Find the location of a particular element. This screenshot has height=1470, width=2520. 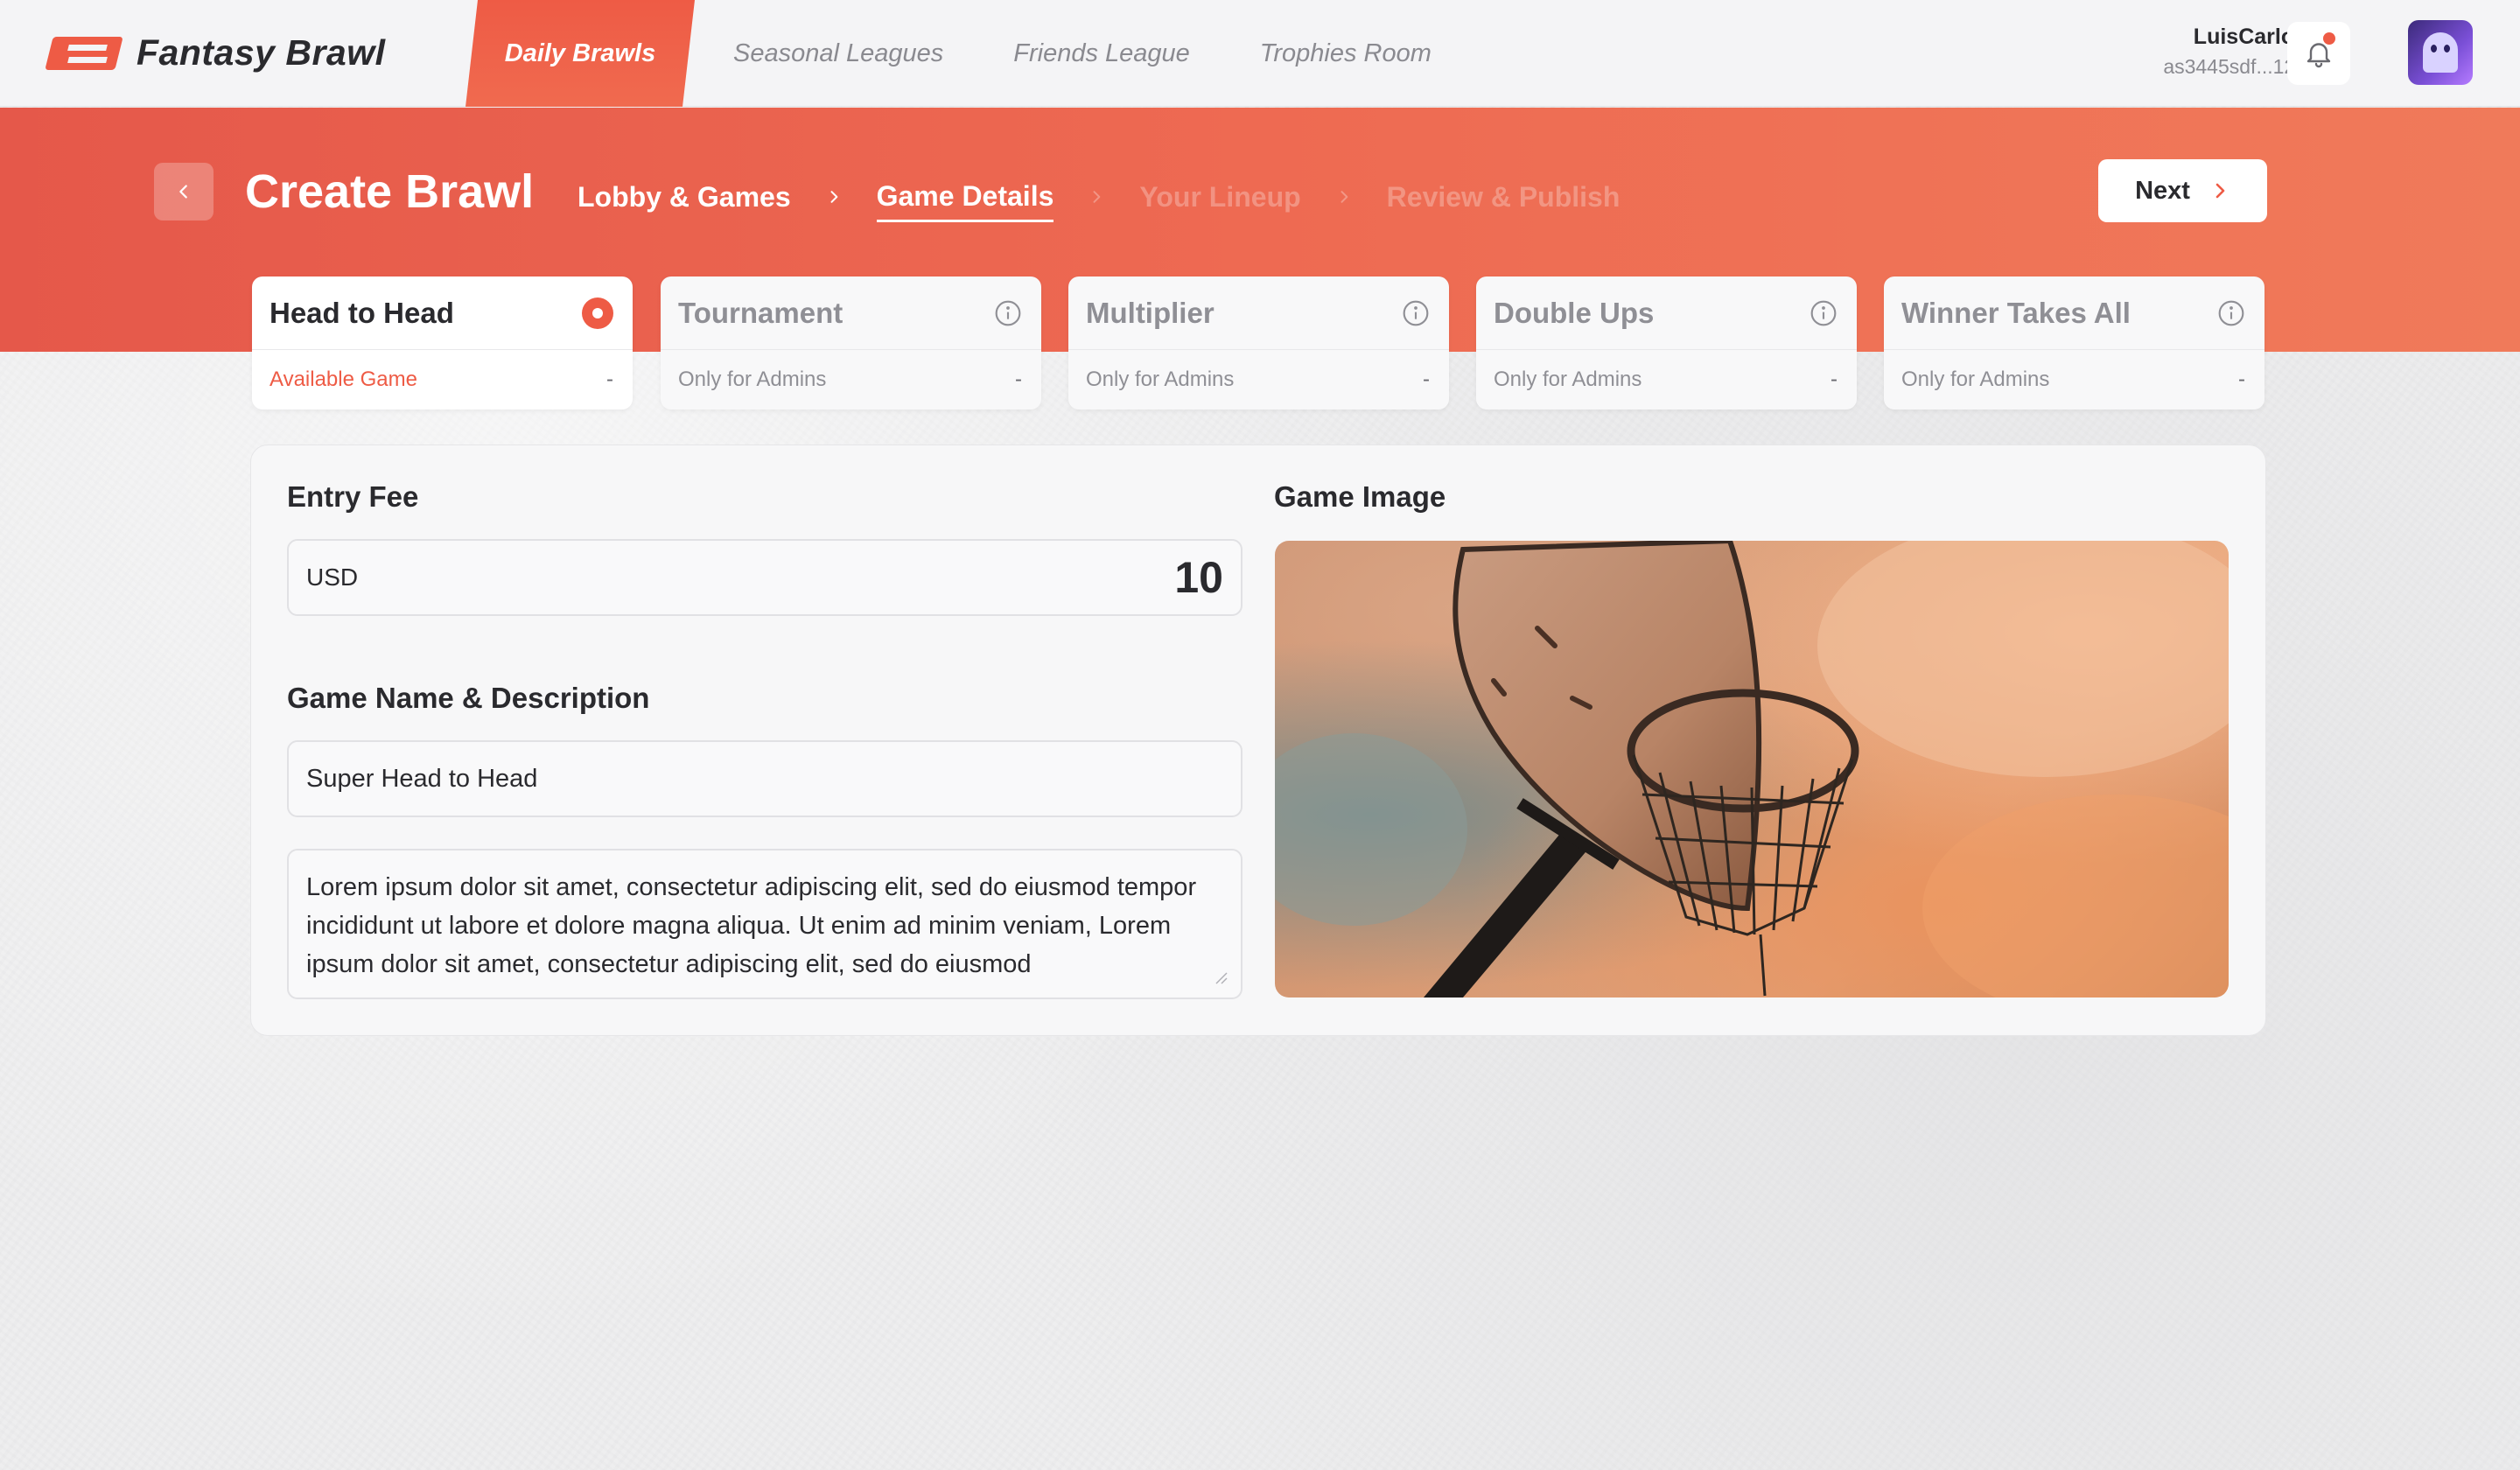

entry-fee-field: USD 10 is located at coordinates (764, 577).